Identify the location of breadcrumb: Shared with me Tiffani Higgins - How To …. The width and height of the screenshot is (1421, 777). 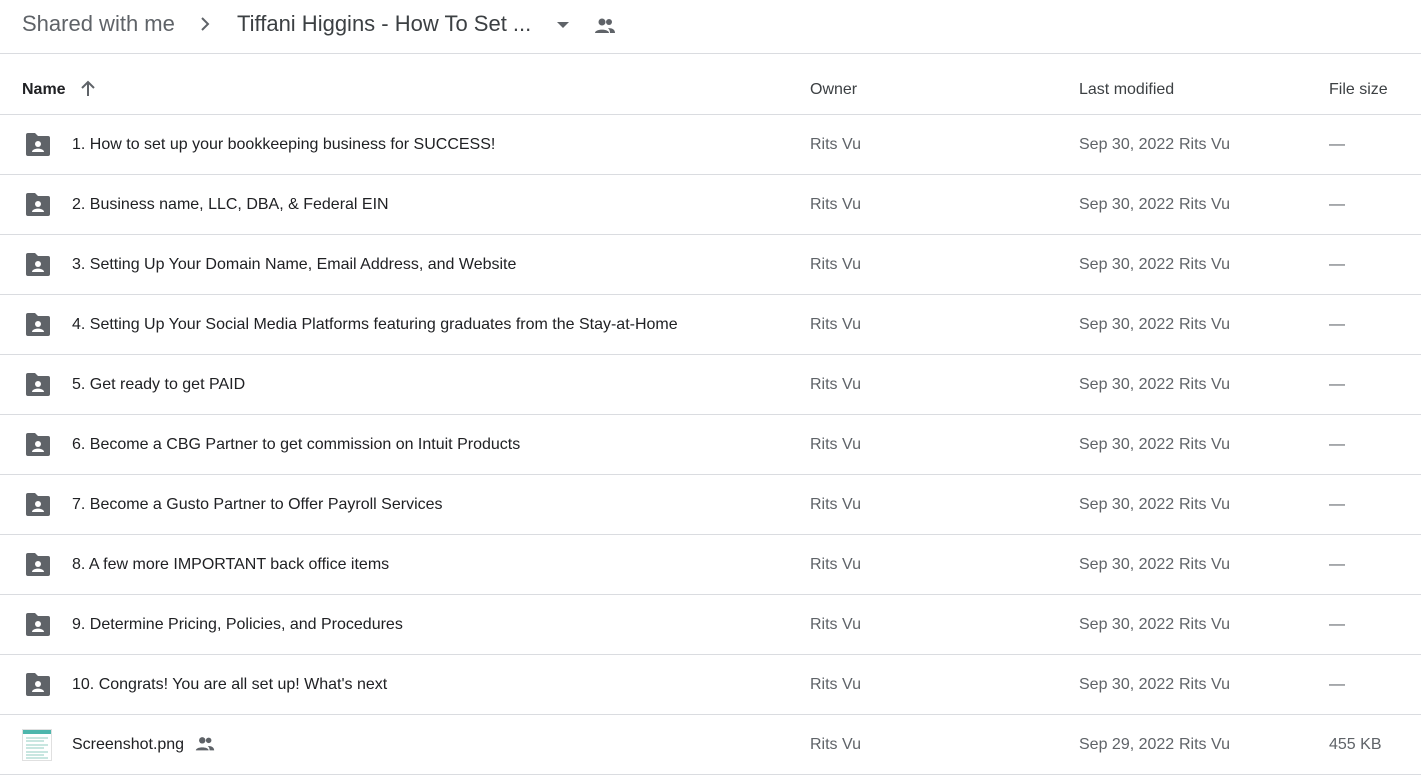
(710, 27).